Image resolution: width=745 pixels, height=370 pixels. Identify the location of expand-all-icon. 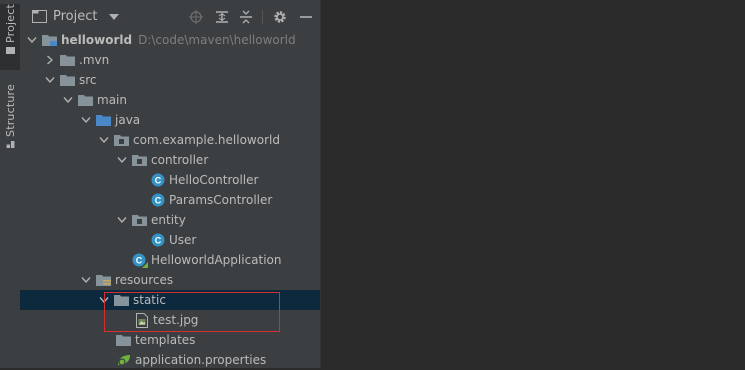
(222, 17).